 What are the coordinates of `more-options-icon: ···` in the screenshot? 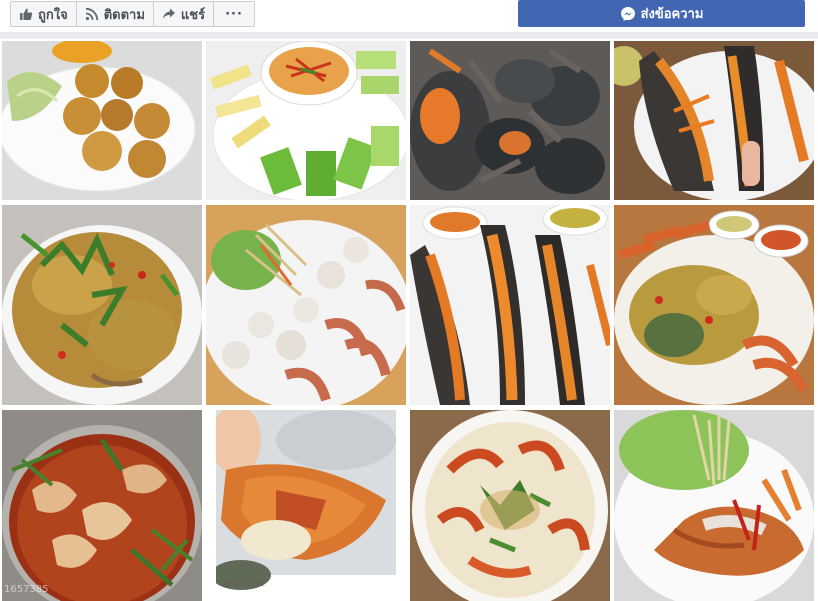 It's located at (234, 14).